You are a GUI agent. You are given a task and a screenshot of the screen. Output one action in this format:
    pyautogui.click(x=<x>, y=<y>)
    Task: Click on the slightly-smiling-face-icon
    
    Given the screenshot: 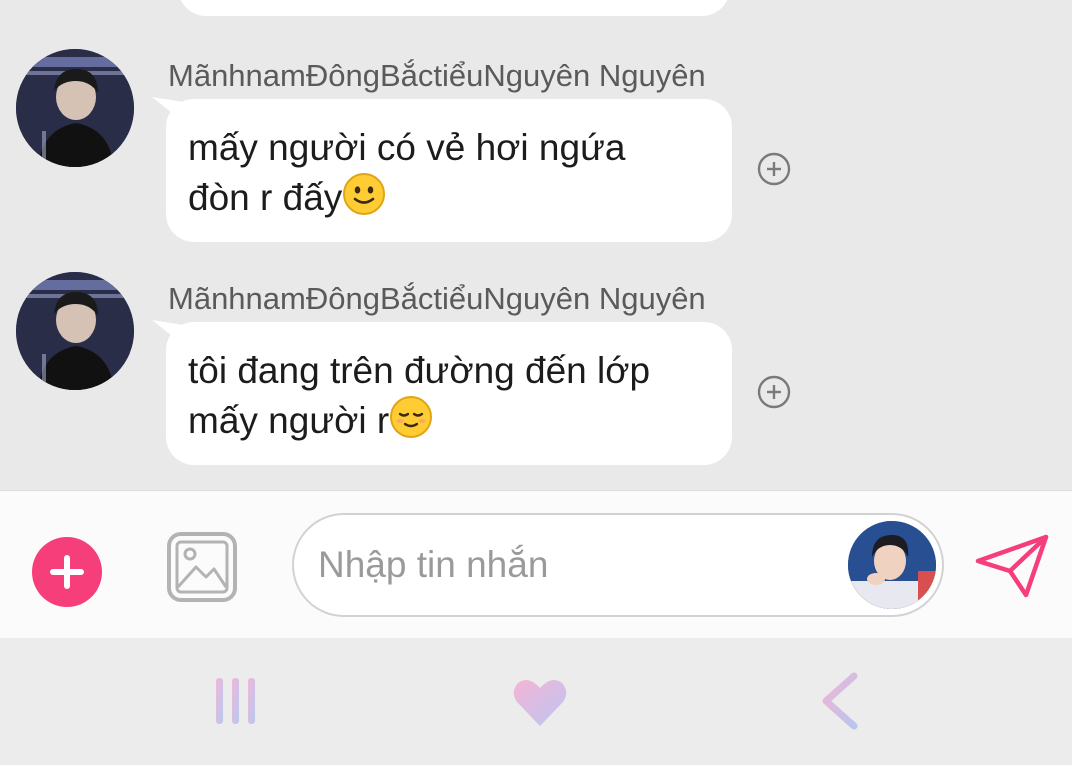 What is the action you would take?
    pyautogui.click(x=364, y=200)
    